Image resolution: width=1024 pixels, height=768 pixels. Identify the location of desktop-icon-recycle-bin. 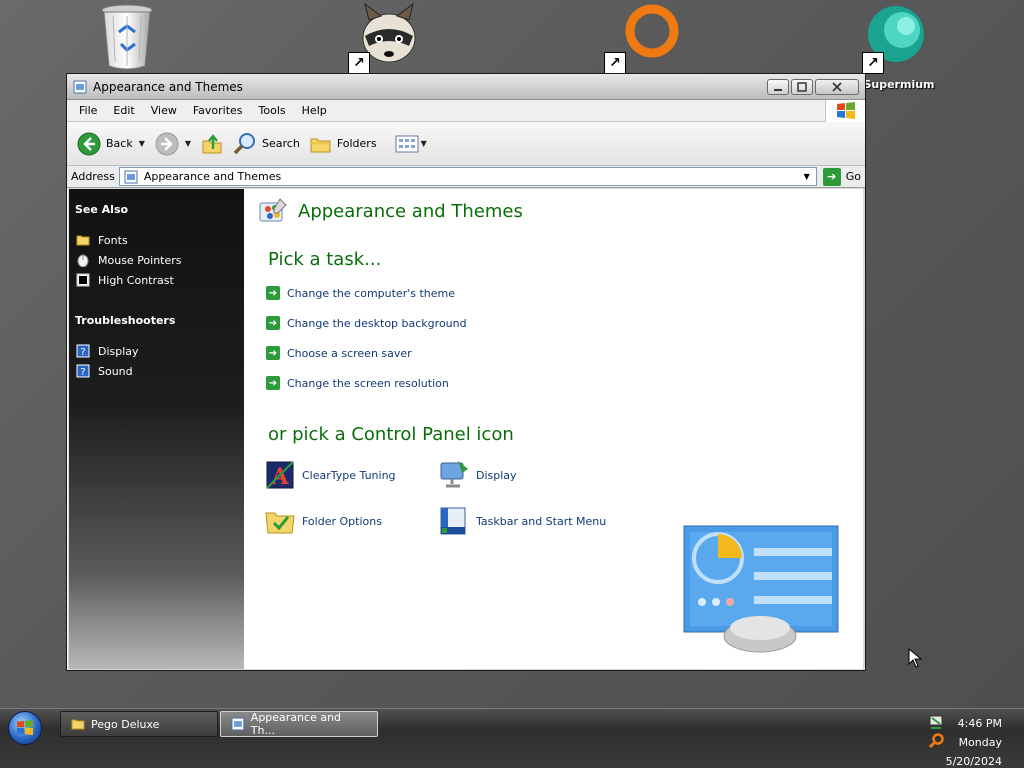
(127, 38).